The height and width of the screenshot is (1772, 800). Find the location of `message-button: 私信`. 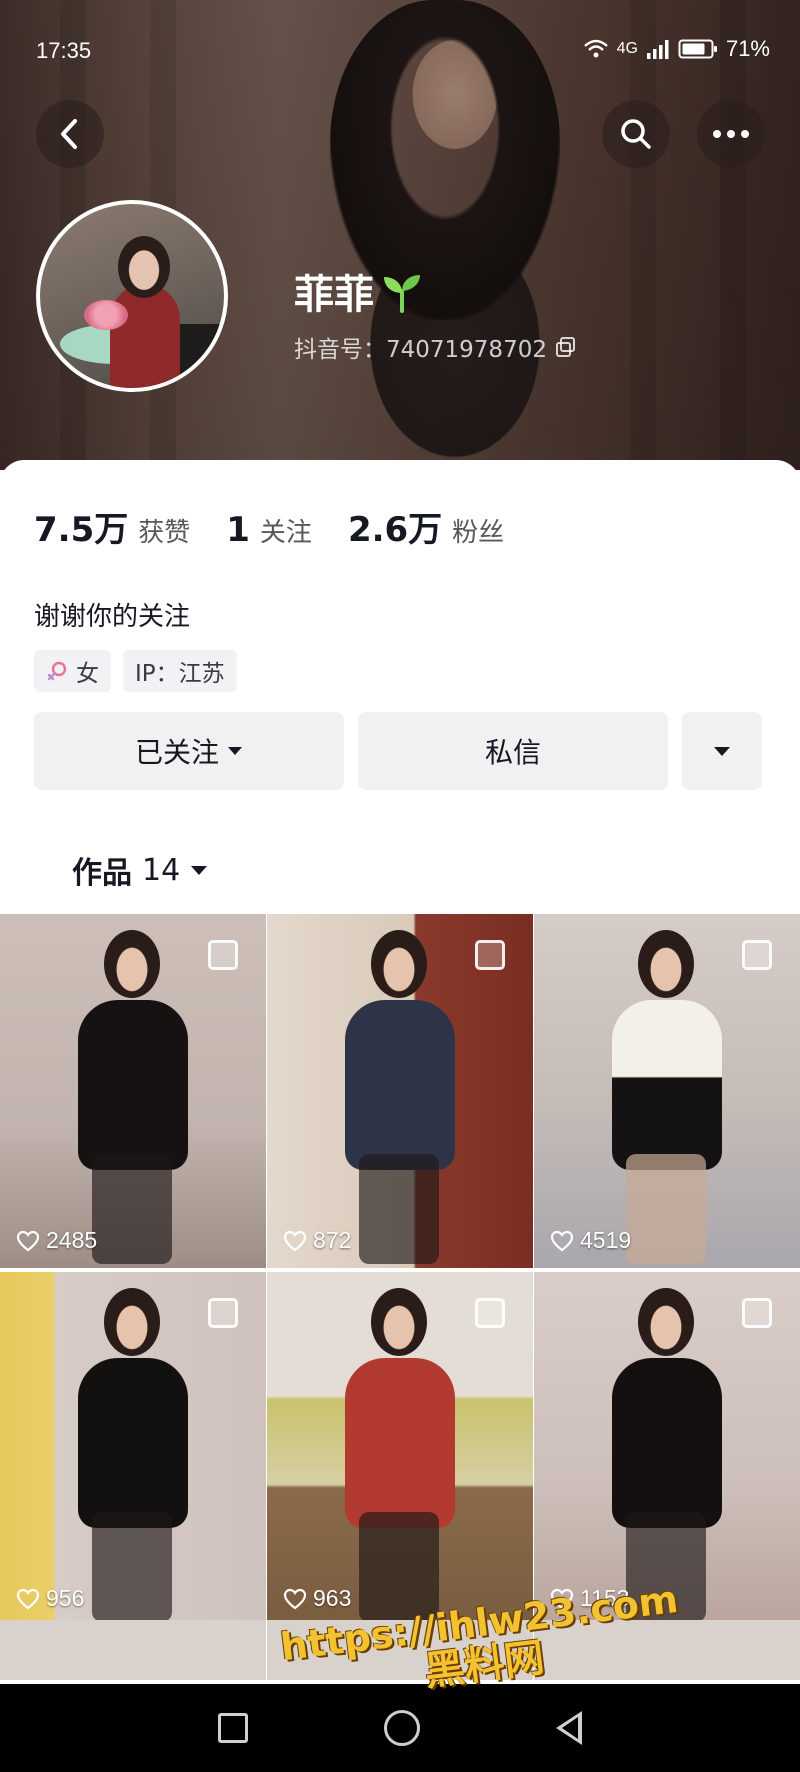

message-button: 私信 is located at coordinates (513, 751).